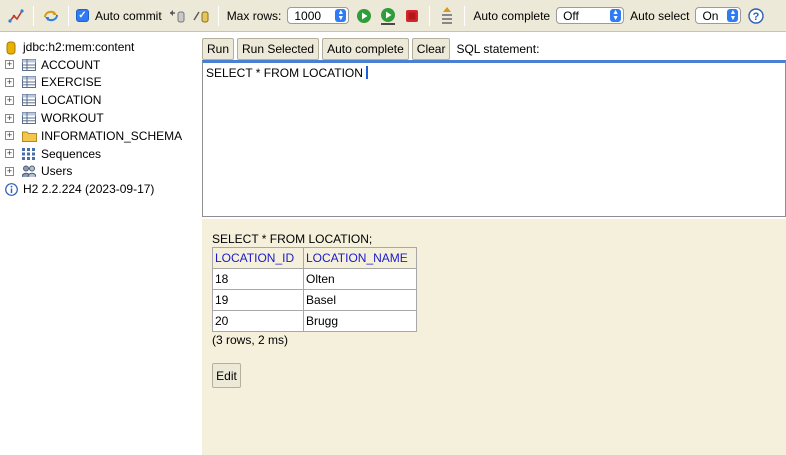 This screenshot has width=786, height=455. What do you see at coordinates (710, 15) in the screenshot?
I see `auto-select-value: On` at bounding box center [710, 15].